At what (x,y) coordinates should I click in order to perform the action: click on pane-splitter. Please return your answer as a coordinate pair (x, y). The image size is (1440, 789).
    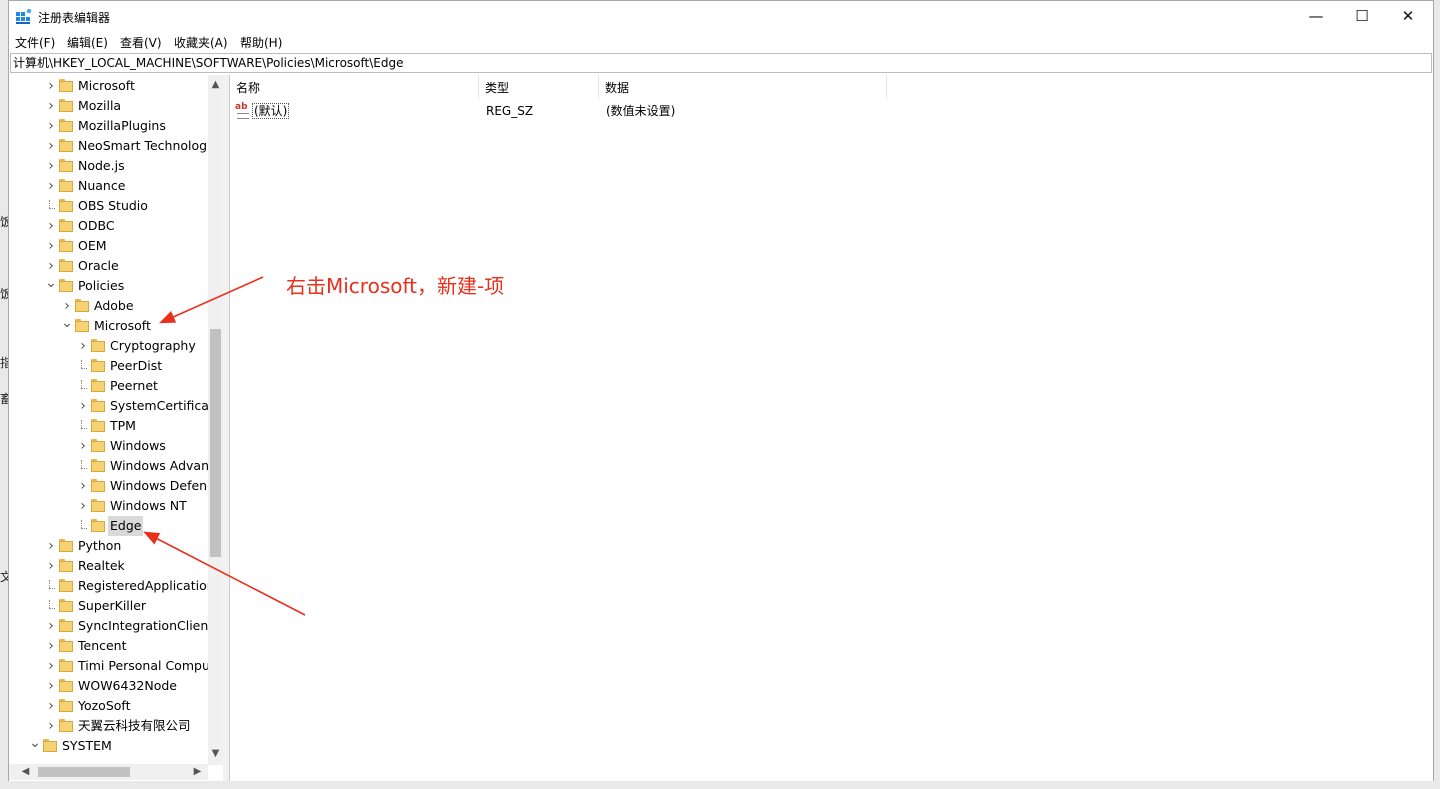
    Looking at the image, I should click on (226, 428).